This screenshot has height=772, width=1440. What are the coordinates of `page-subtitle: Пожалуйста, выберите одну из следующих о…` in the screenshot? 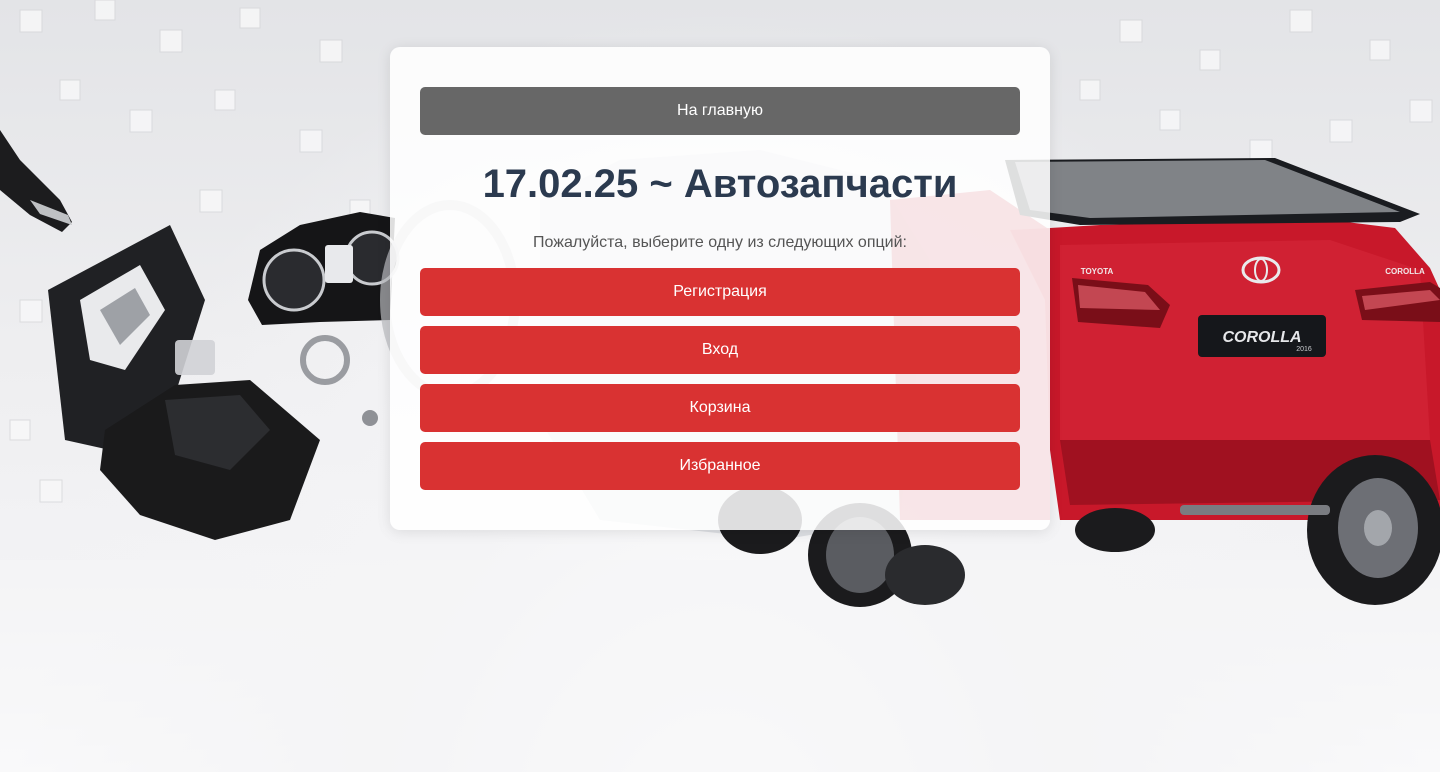 It's located at (720, 242).